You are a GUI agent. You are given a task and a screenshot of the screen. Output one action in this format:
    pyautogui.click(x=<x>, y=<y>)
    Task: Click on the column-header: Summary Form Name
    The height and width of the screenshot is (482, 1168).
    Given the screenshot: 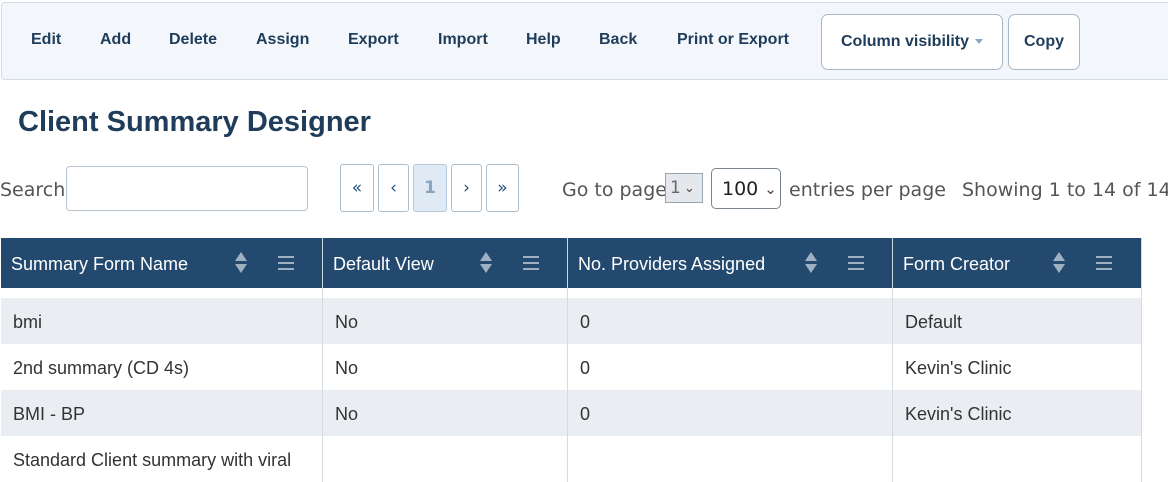 What is the action you would take?
    pyautogui.click(x=162, y=263)
    